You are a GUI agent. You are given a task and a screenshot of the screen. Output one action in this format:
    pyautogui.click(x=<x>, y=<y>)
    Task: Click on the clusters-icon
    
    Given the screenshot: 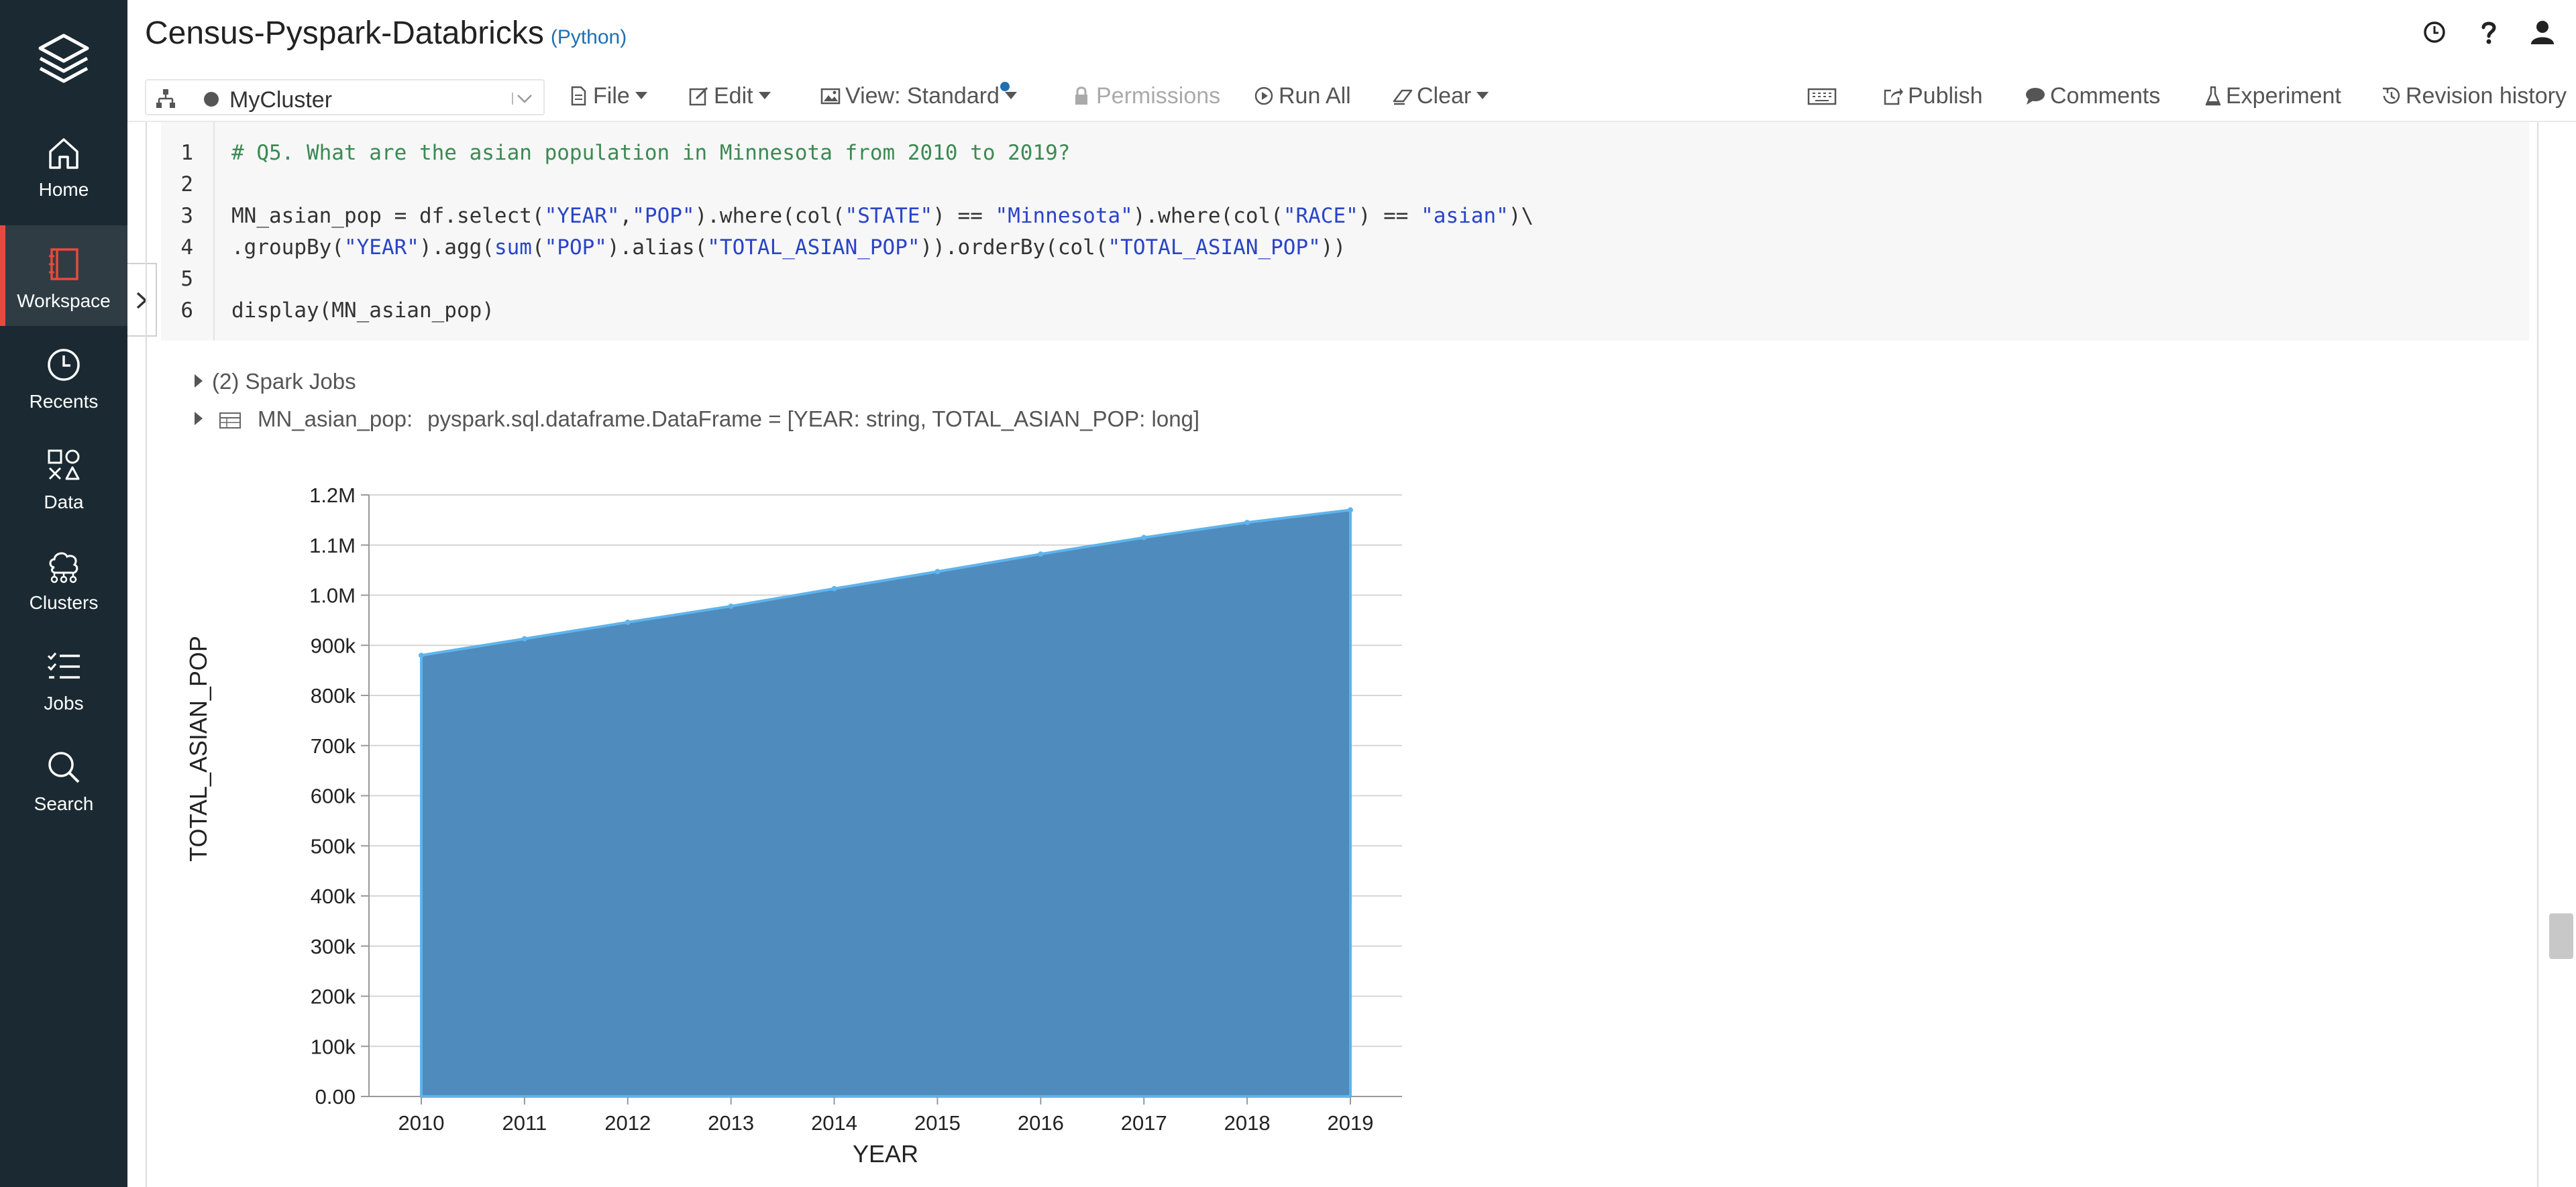 What is the action you would take?
    pyautogui.click(x=63, y=567)
    